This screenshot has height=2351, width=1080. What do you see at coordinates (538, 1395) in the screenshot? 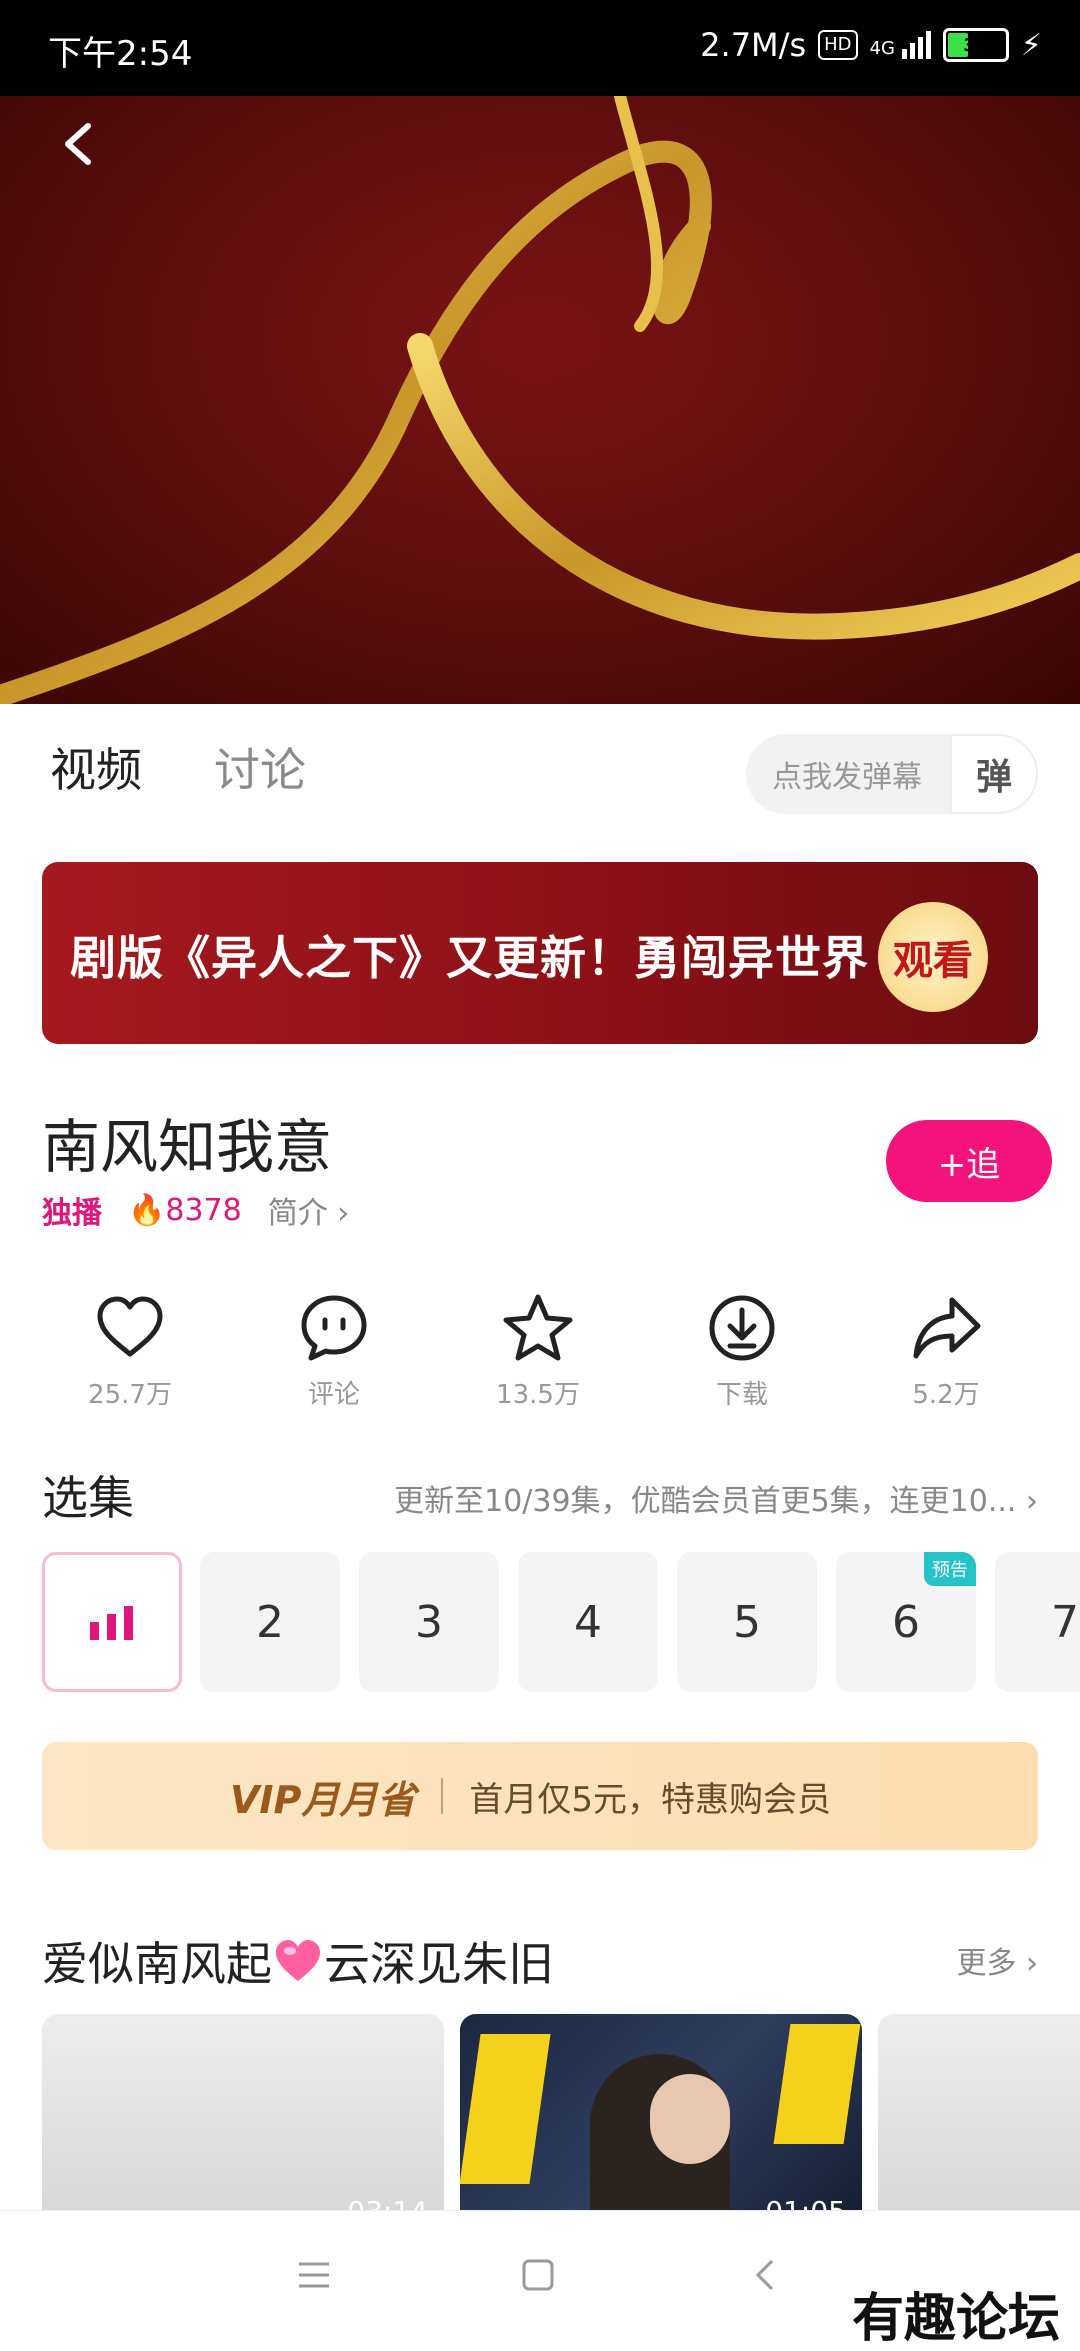
I see `favorite-count: 13.5万` at bounding box center [538, 1395].